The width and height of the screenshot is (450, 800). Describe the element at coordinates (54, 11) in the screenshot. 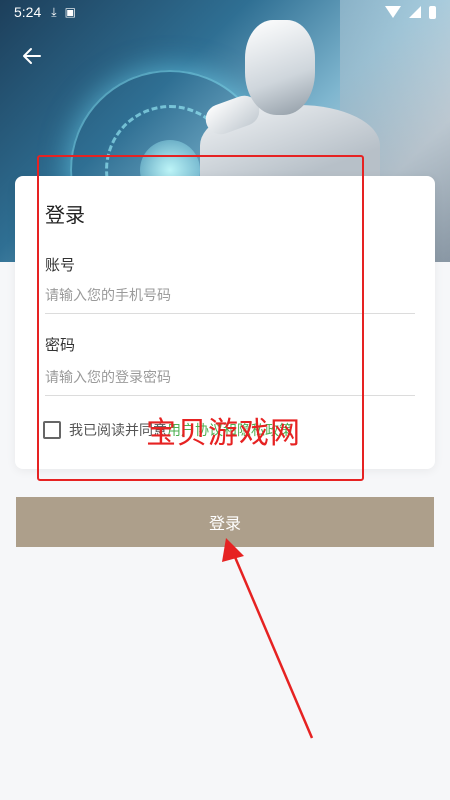

I see `download-icon: ⤓` at that location.